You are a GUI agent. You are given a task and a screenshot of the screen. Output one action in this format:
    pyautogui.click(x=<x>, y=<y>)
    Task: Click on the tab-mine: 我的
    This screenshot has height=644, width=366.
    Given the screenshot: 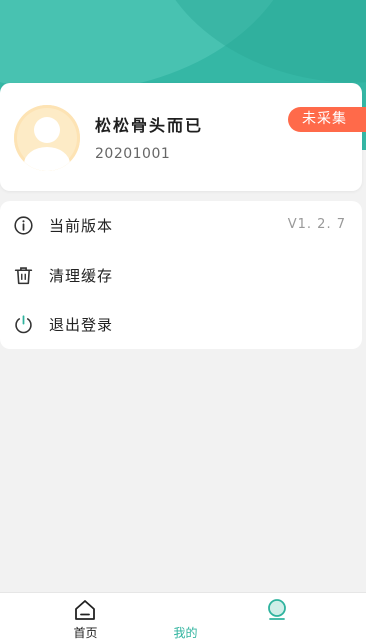 What is the action you would take?
    pyautogui.click(x=269, y=618)
    